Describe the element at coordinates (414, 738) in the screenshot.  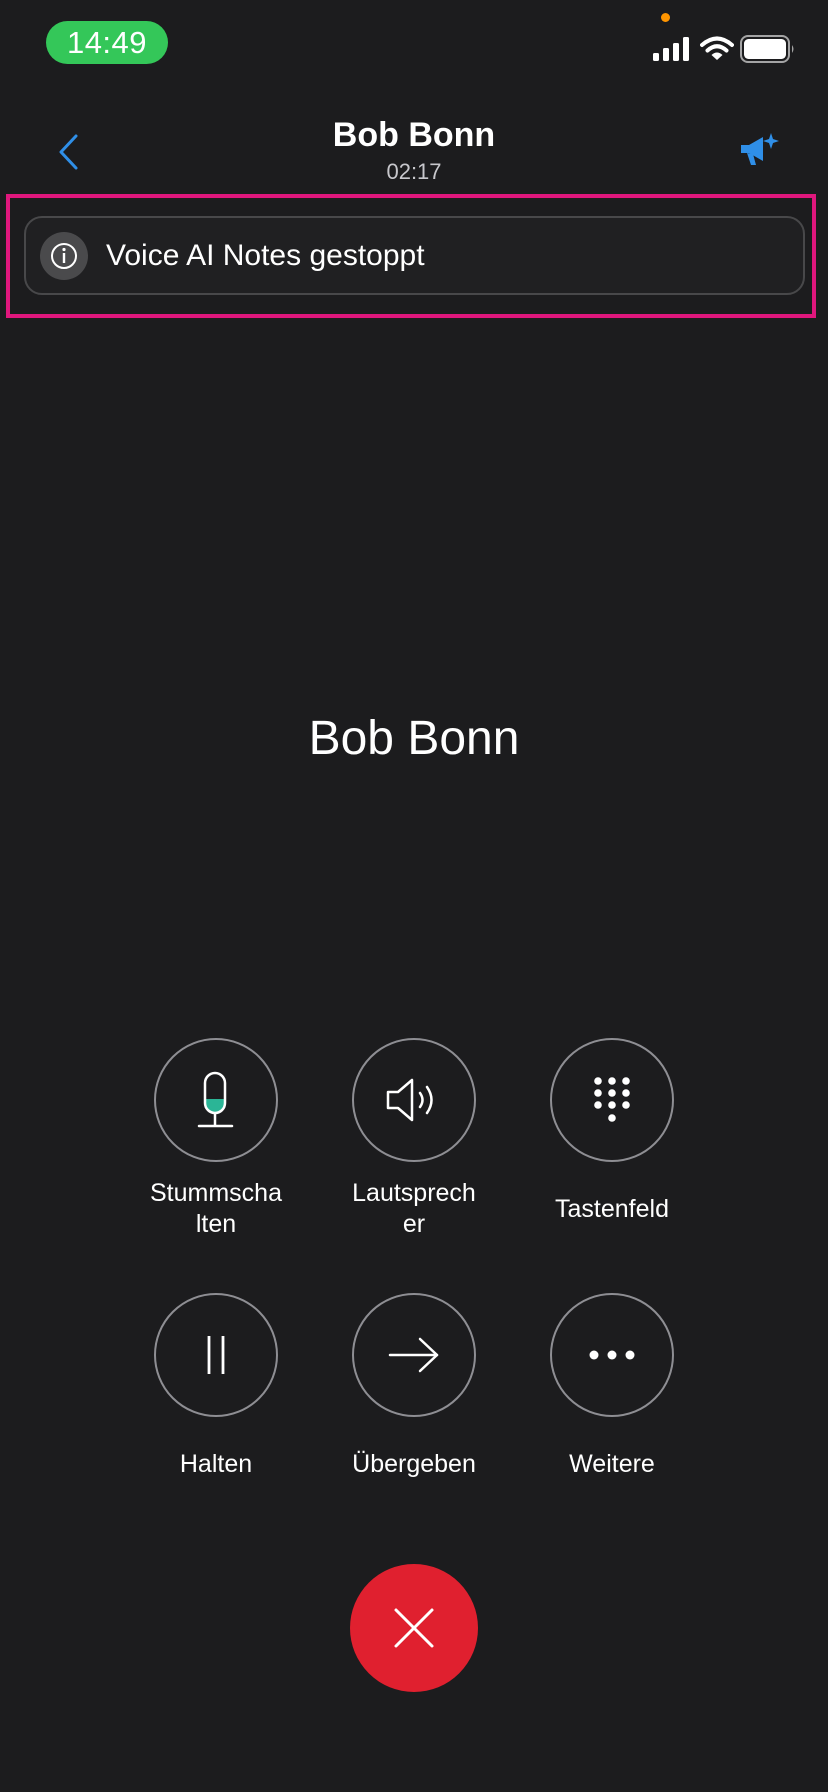
I see `callee-name: Bob Bonn` at that location.